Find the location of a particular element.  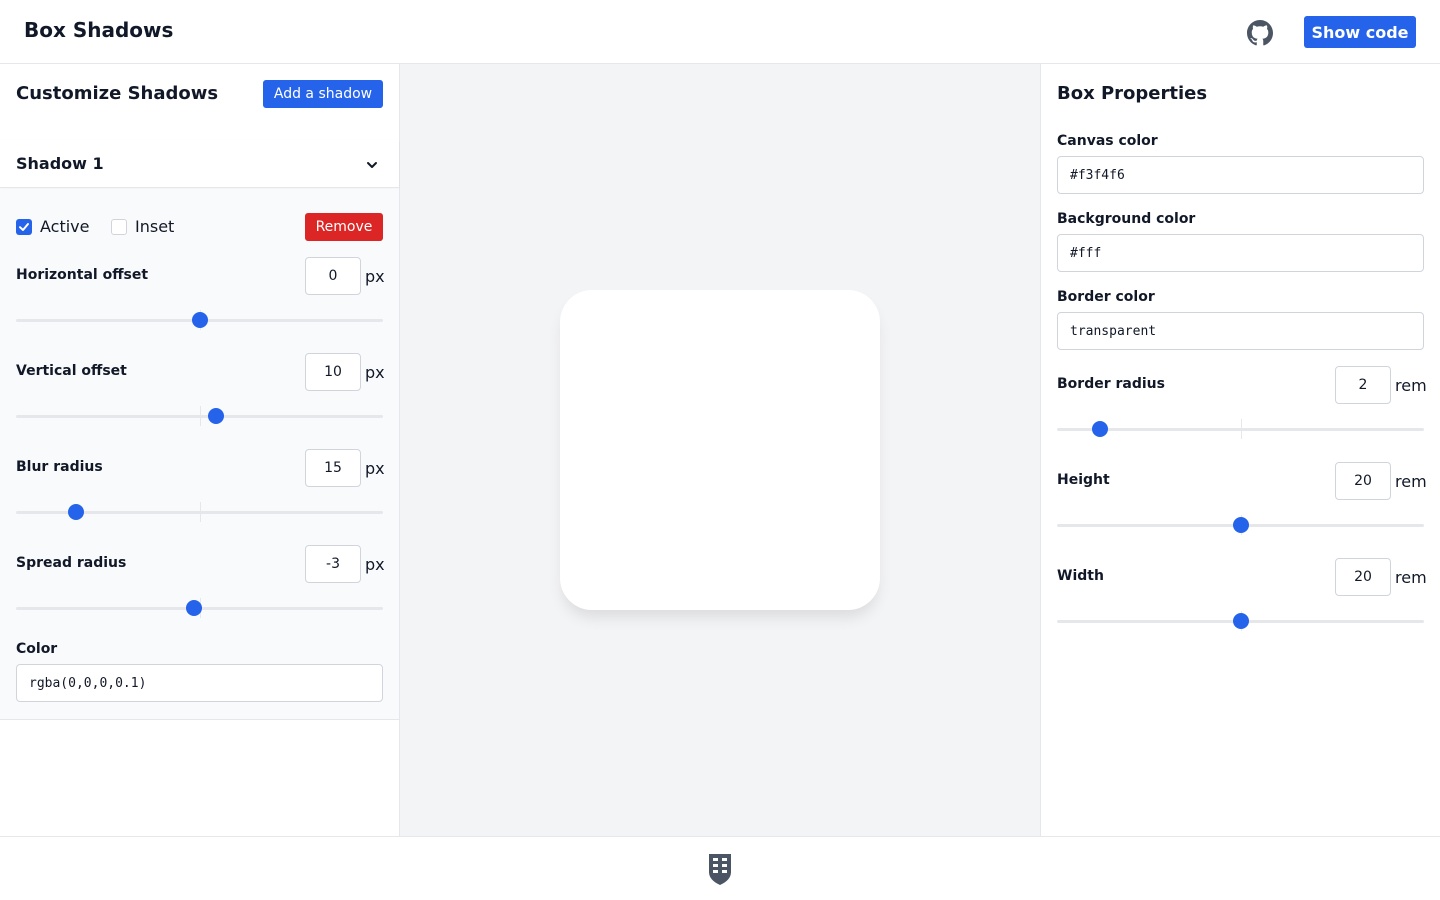

remove-shadow-button: Remove is located at coordinates (344, 227).